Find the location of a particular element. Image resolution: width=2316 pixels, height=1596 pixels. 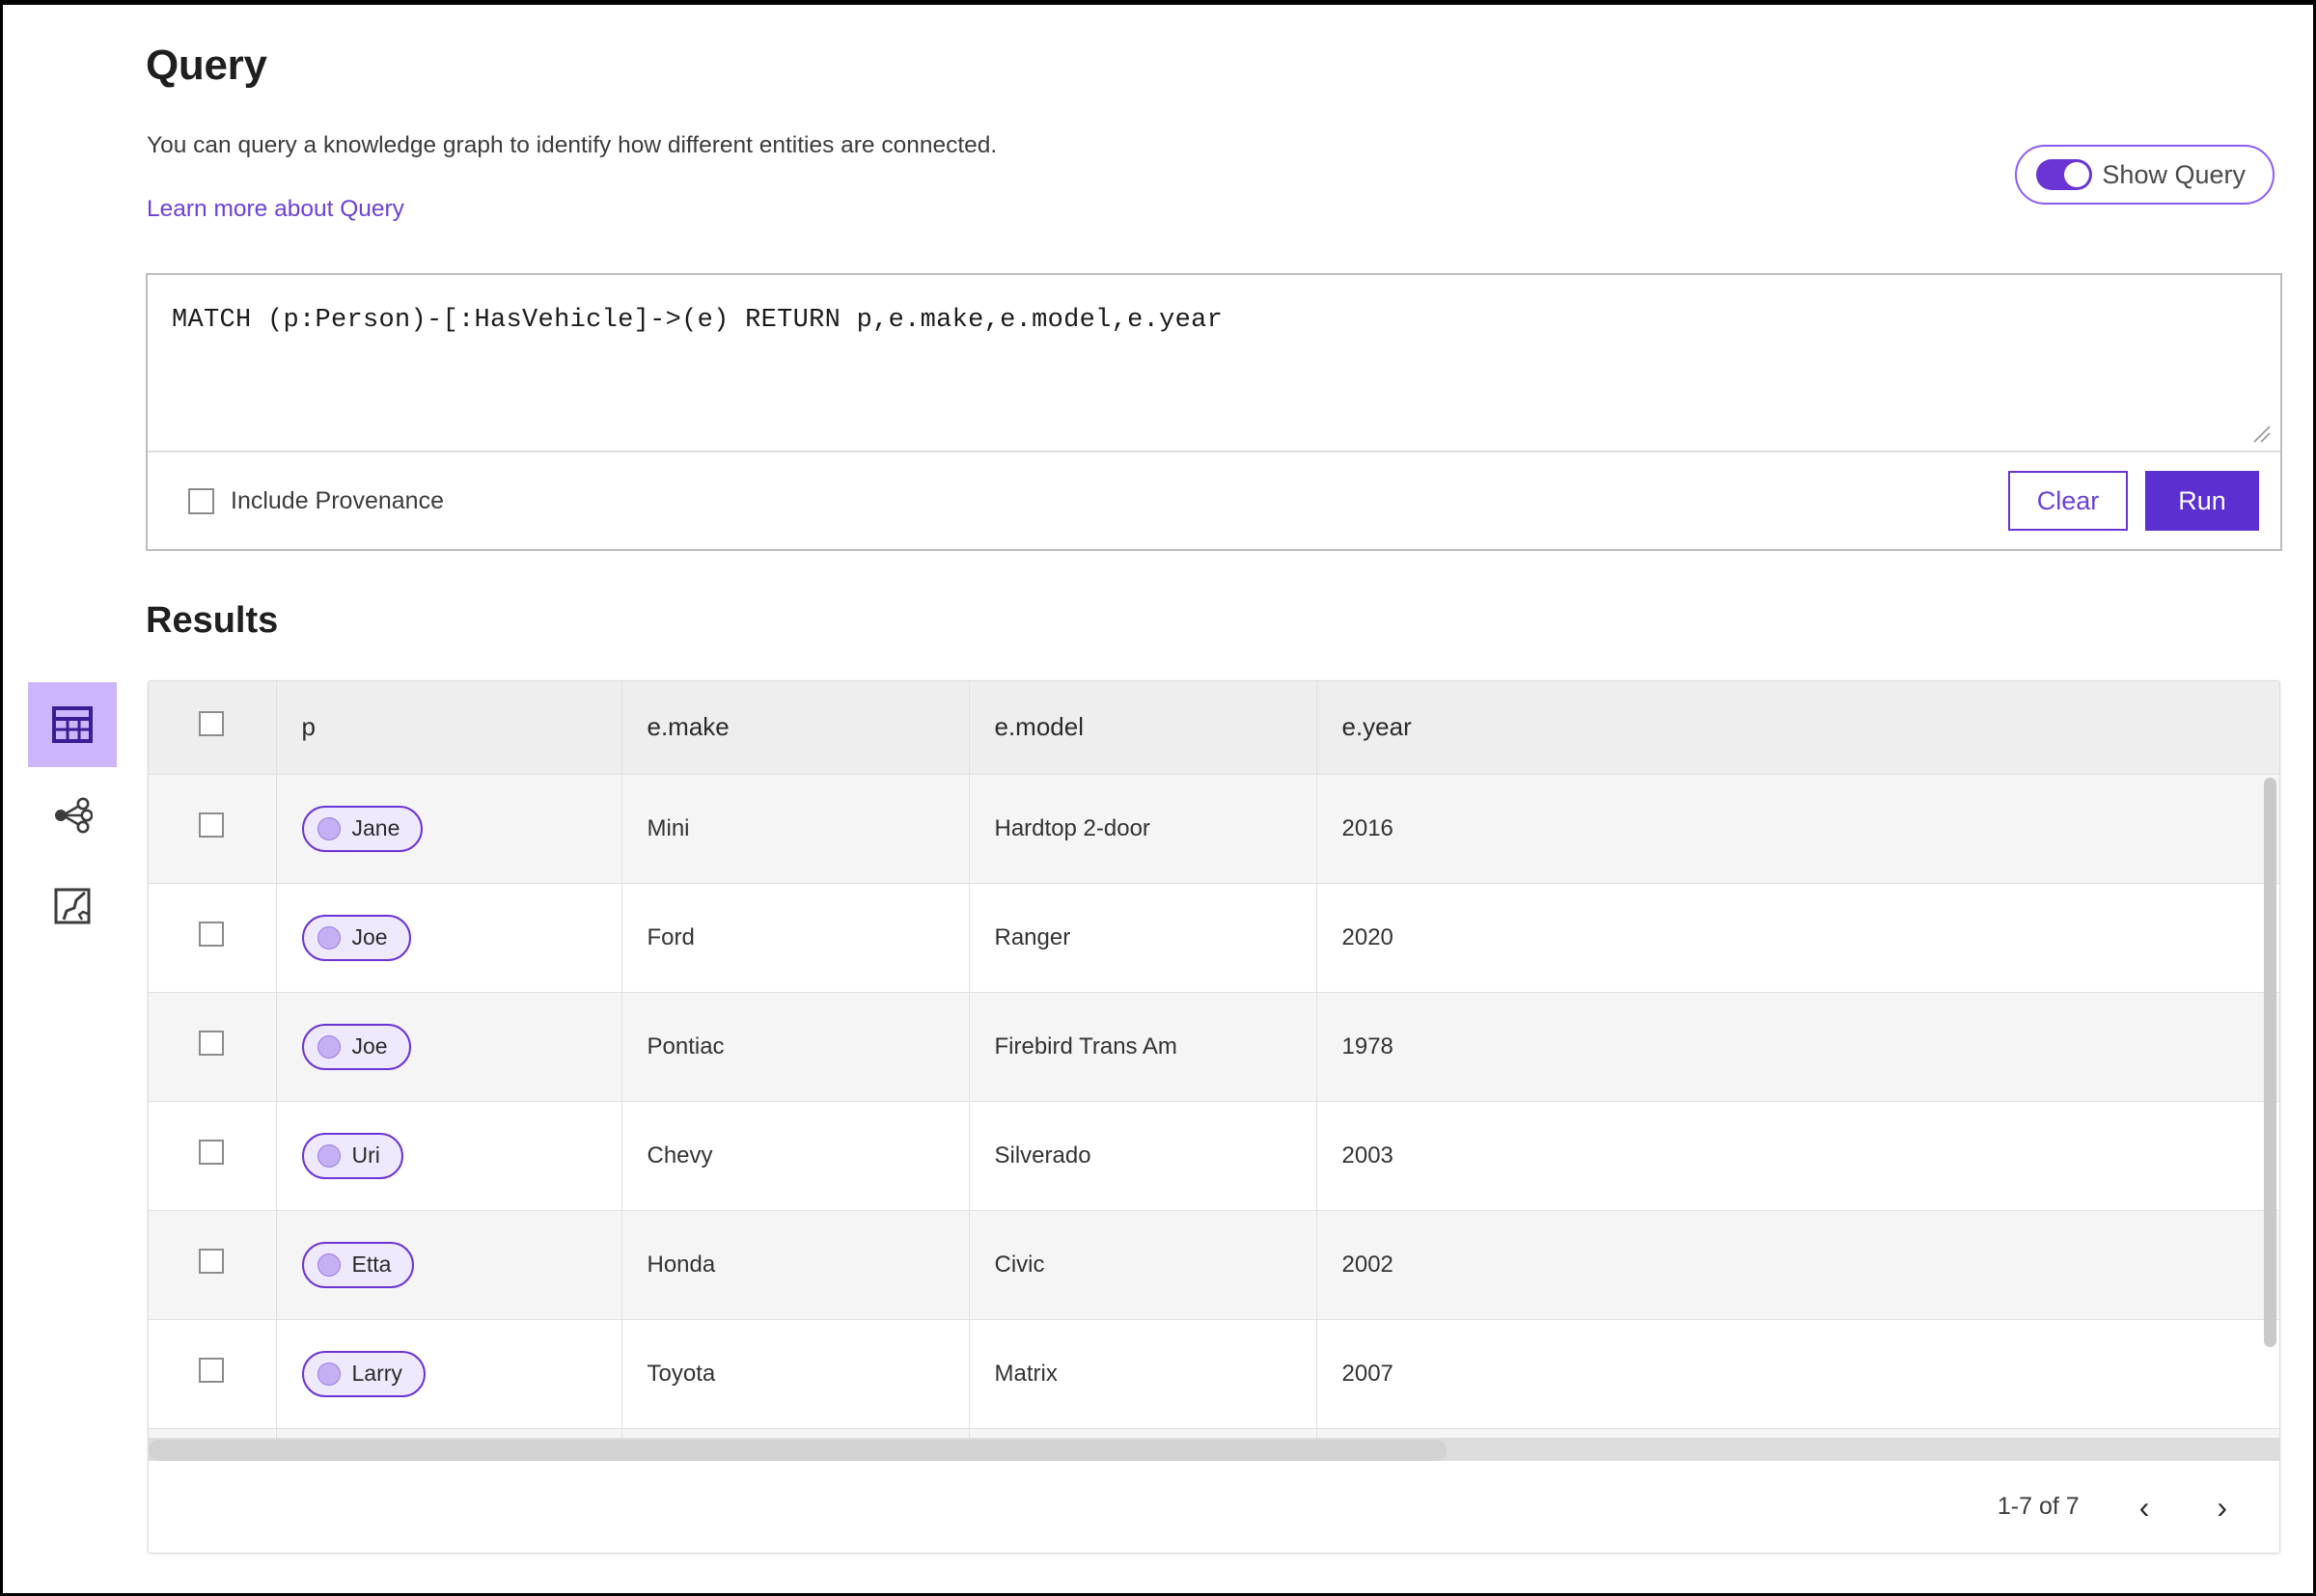

cell-model: Hardtop 2-door is located at coordinates (1143, 829).